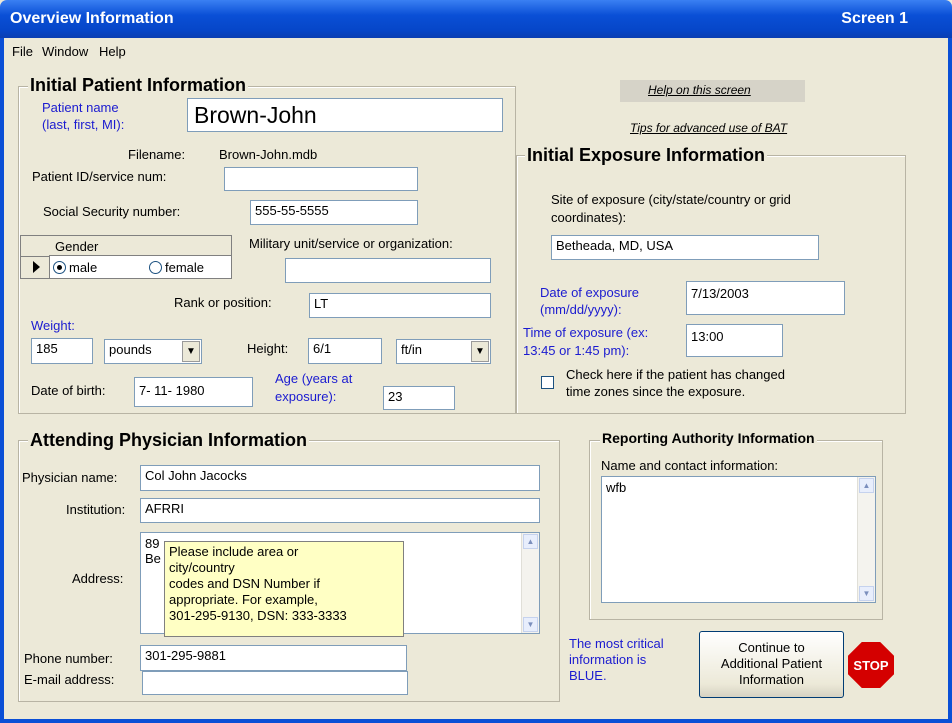  Describe the element at coordinates (476, 52) in the screenshot. I see `menu-bar: File Window Help` at that location.